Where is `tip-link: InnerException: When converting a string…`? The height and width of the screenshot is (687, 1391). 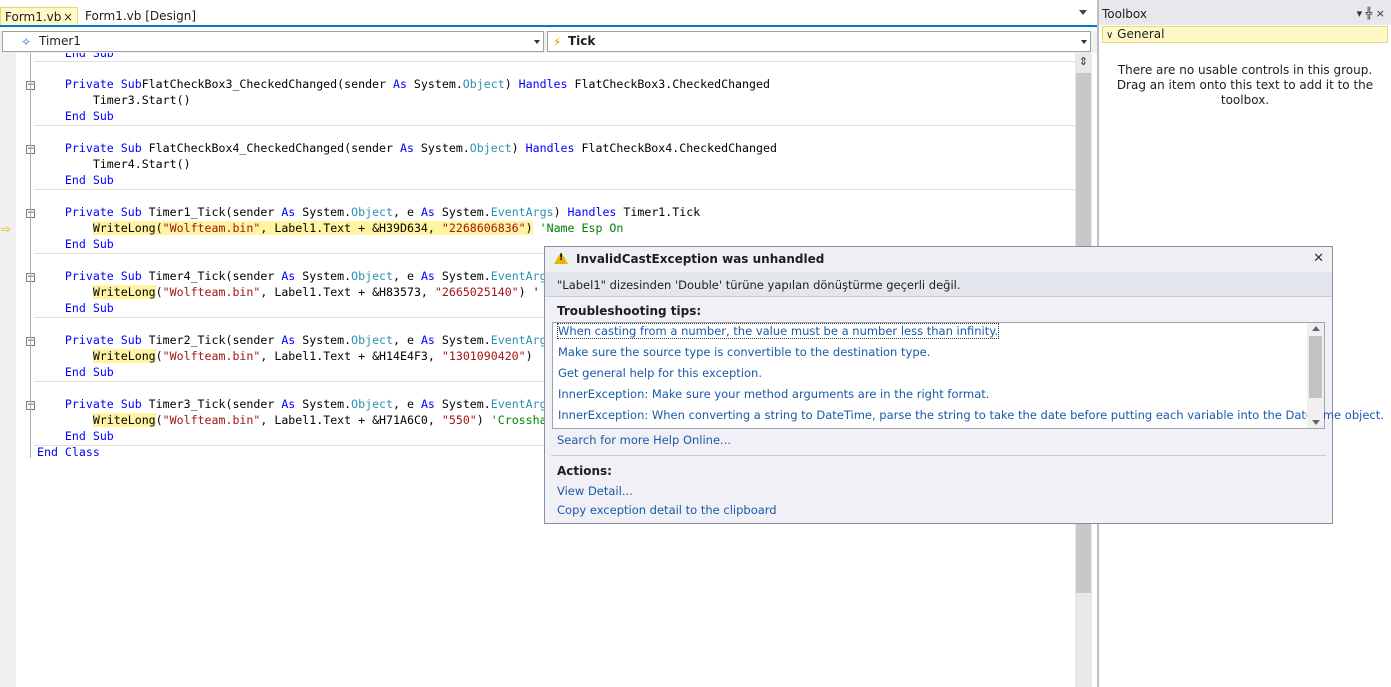
tip-link: InnerException: When converting a string… is located at coordinates (971, 415).